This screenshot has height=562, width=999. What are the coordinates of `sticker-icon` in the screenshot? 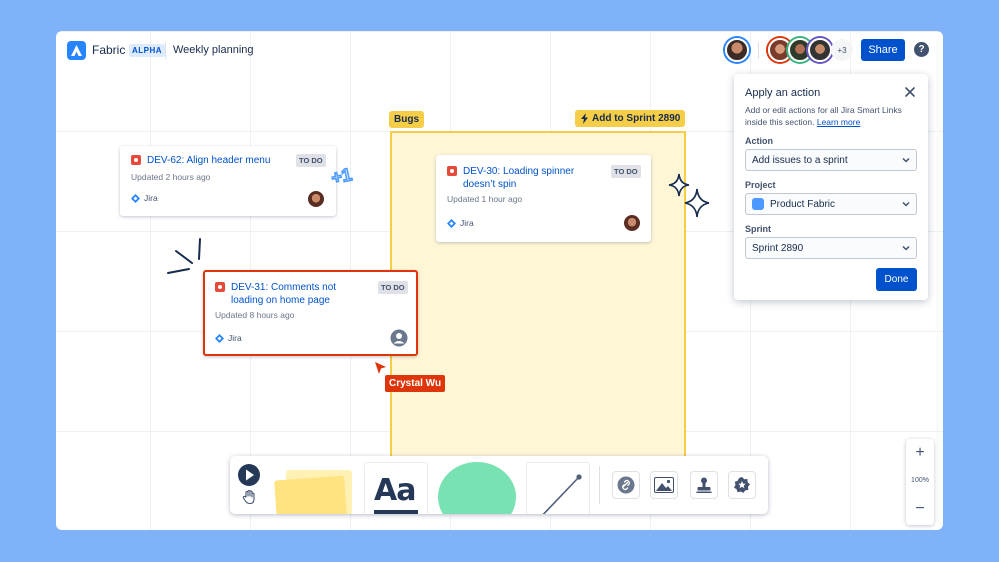 It's located at (742, 485).